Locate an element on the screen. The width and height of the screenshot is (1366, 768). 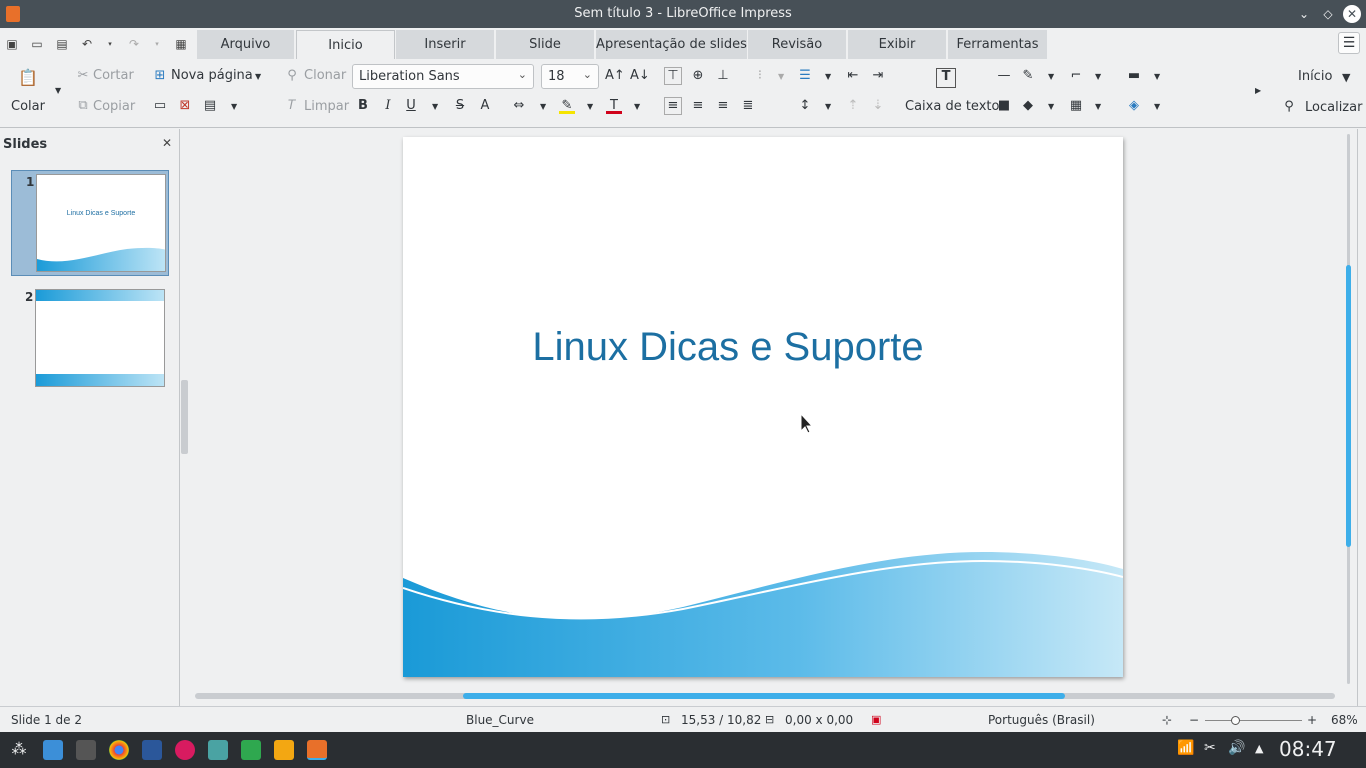
slide-thumbnail-2: 2 is located at coordinates (90, 340).